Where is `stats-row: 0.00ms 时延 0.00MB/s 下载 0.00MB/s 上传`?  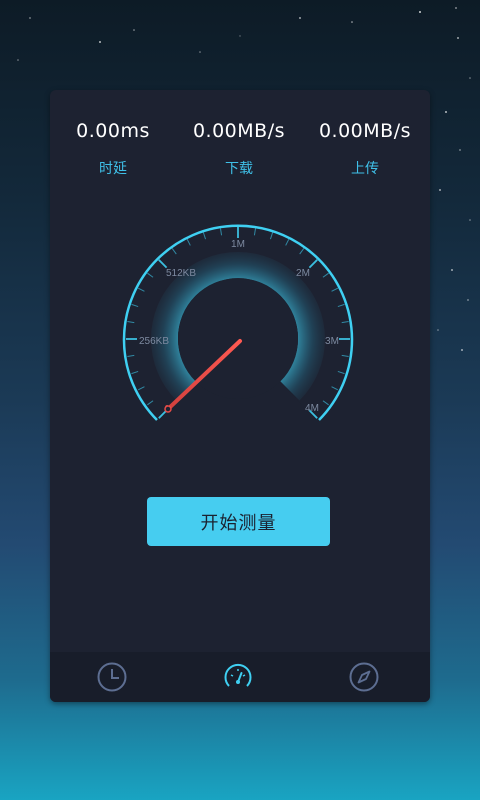 stats-row: 0.00ms 时延 0.00MB/s 下载 0.00MB/s 上传 is located at coordinates (240, 155).